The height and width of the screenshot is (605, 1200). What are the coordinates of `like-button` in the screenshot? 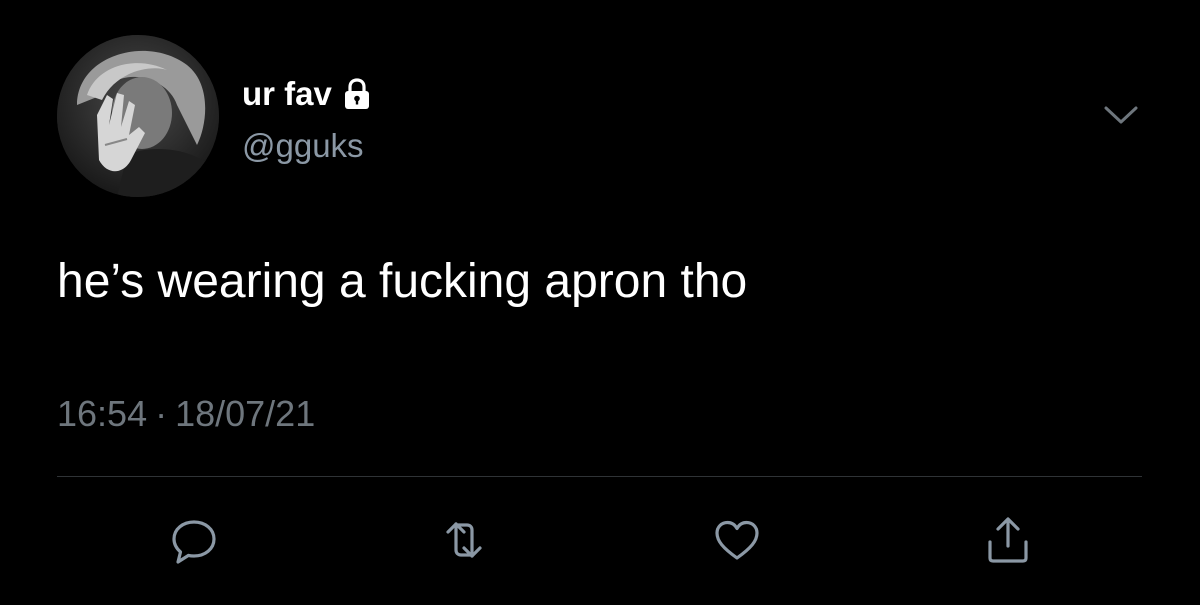 It's located at (737, 540).